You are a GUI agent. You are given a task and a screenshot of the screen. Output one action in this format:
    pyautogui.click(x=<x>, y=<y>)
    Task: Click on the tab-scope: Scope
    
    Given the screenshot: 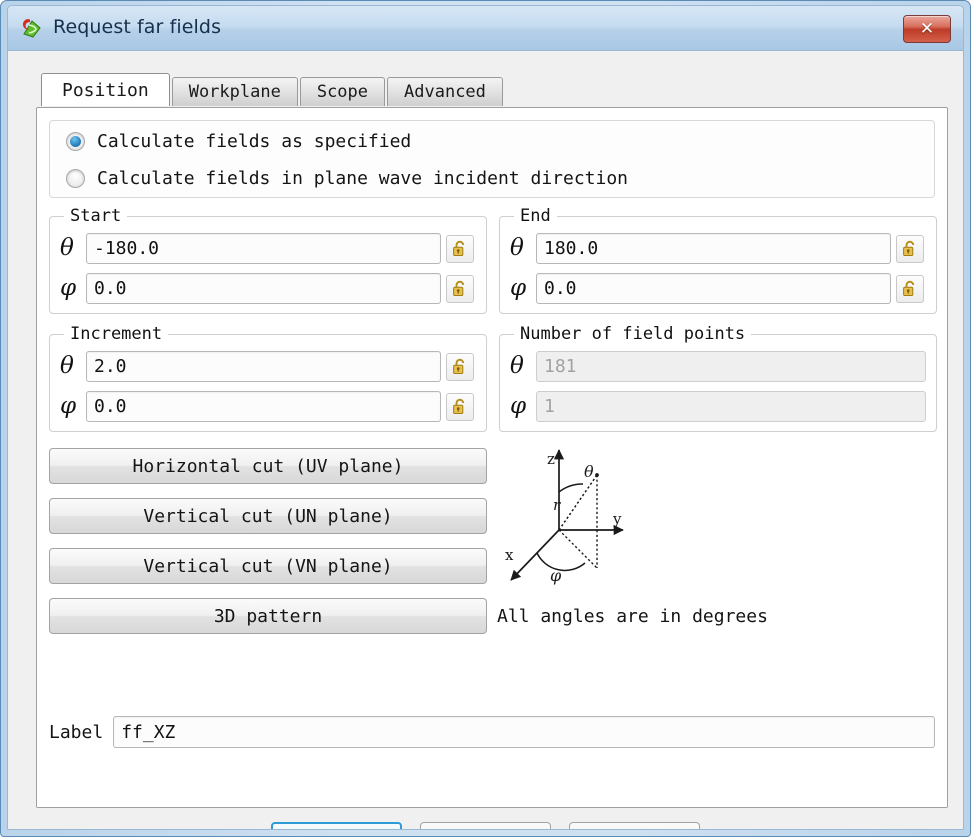 What is the action you would take?
    pyautogui.click(x=342, y=91)
    